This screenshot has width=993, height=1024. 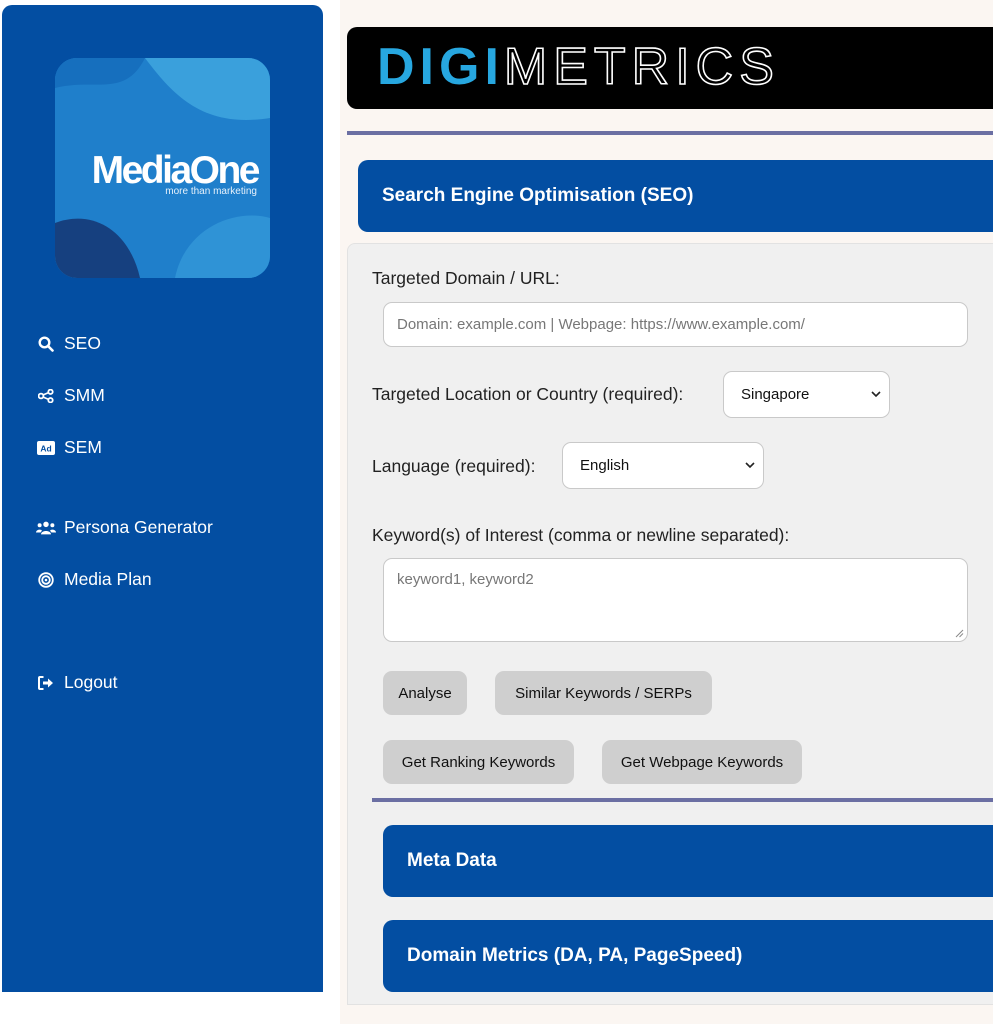 What do you see at coordinates (465, 579) in the screenshot?
I see `keywords-placeholder: keyword1, keyword2` at bounding box center [465, 579].